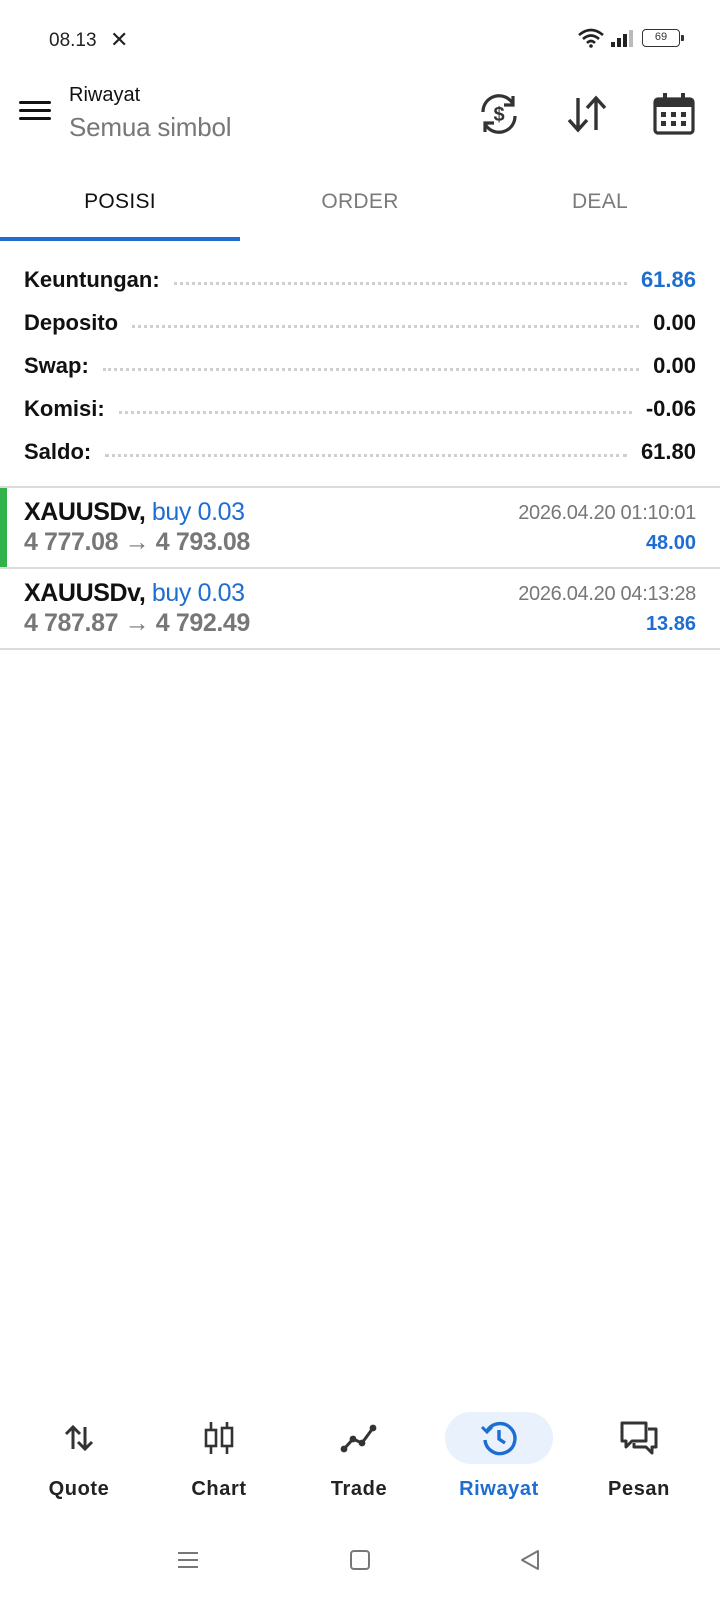  I want to click on trade-time: 2026.04.20 04:13:28, so click(607, 594).